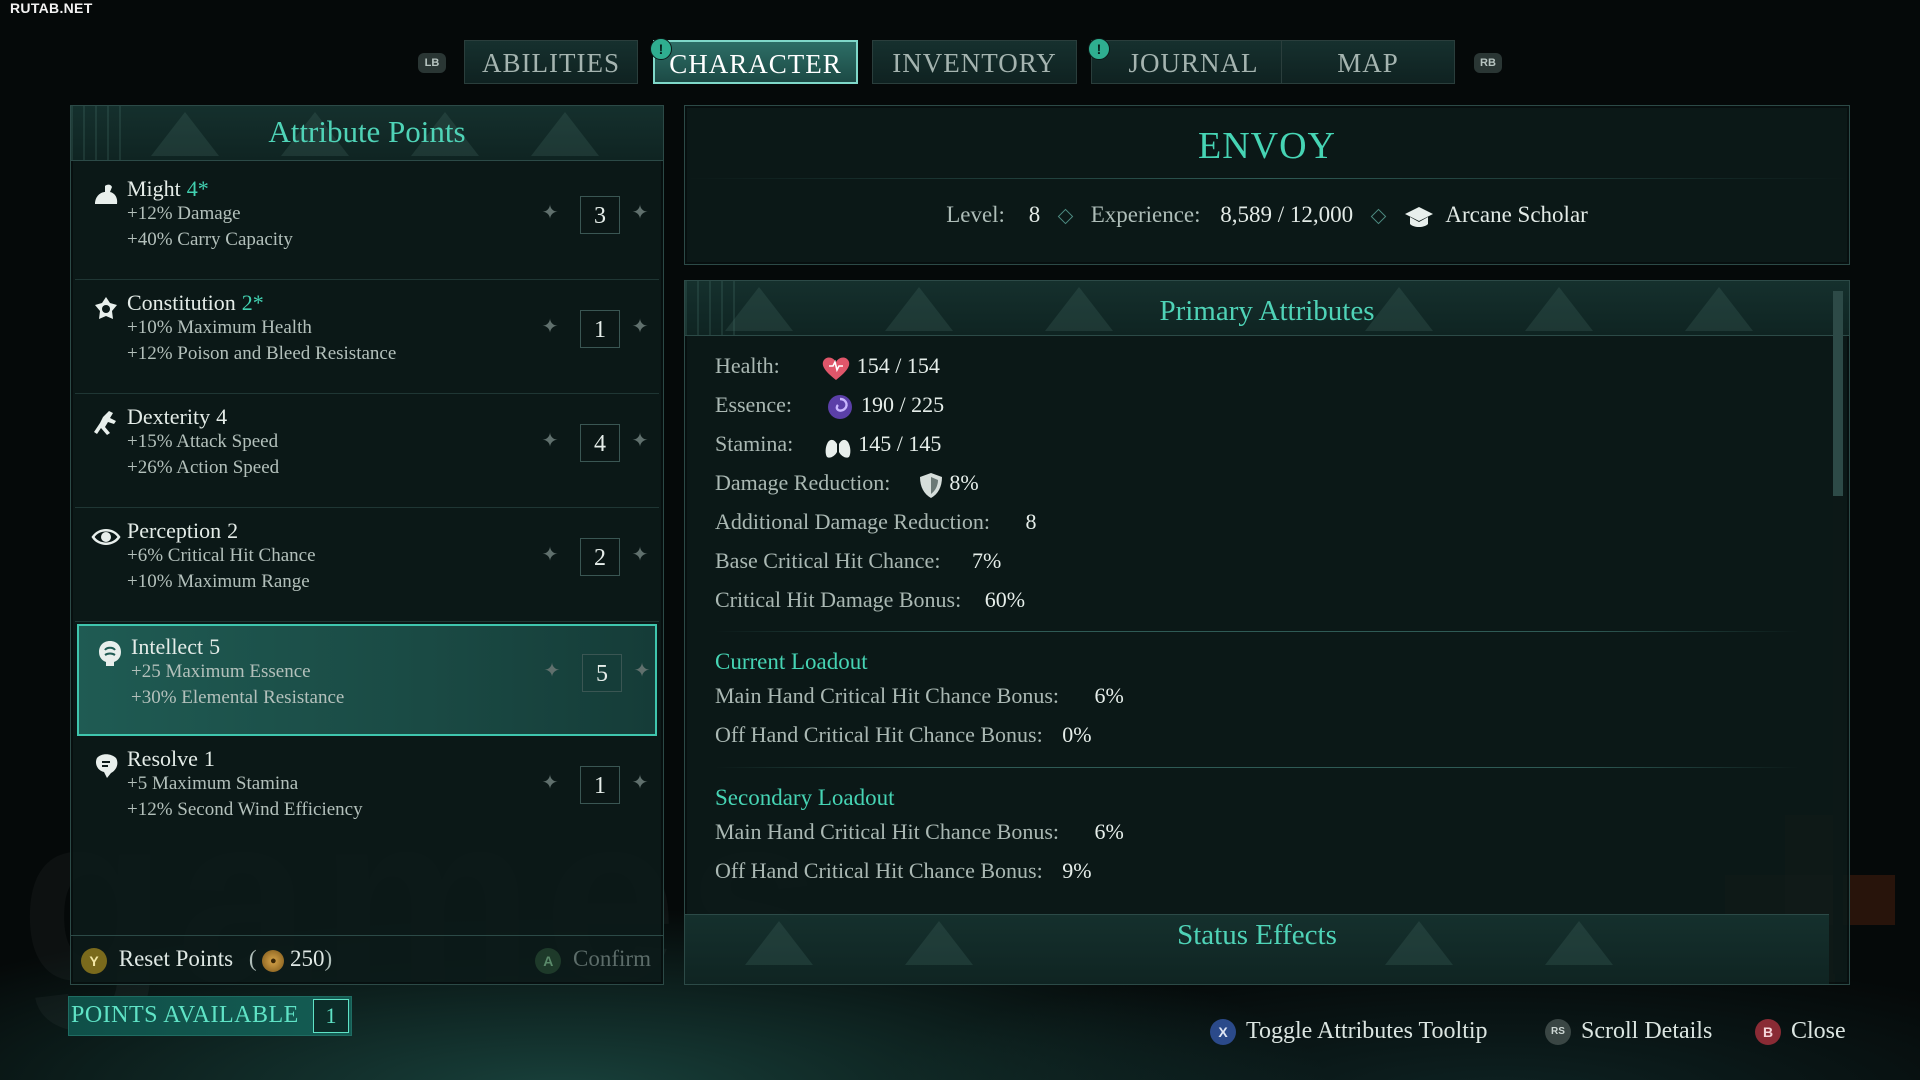  Describe the element at coordinates (1257, 631) in the screenshot. I see `section-divider` at that location.